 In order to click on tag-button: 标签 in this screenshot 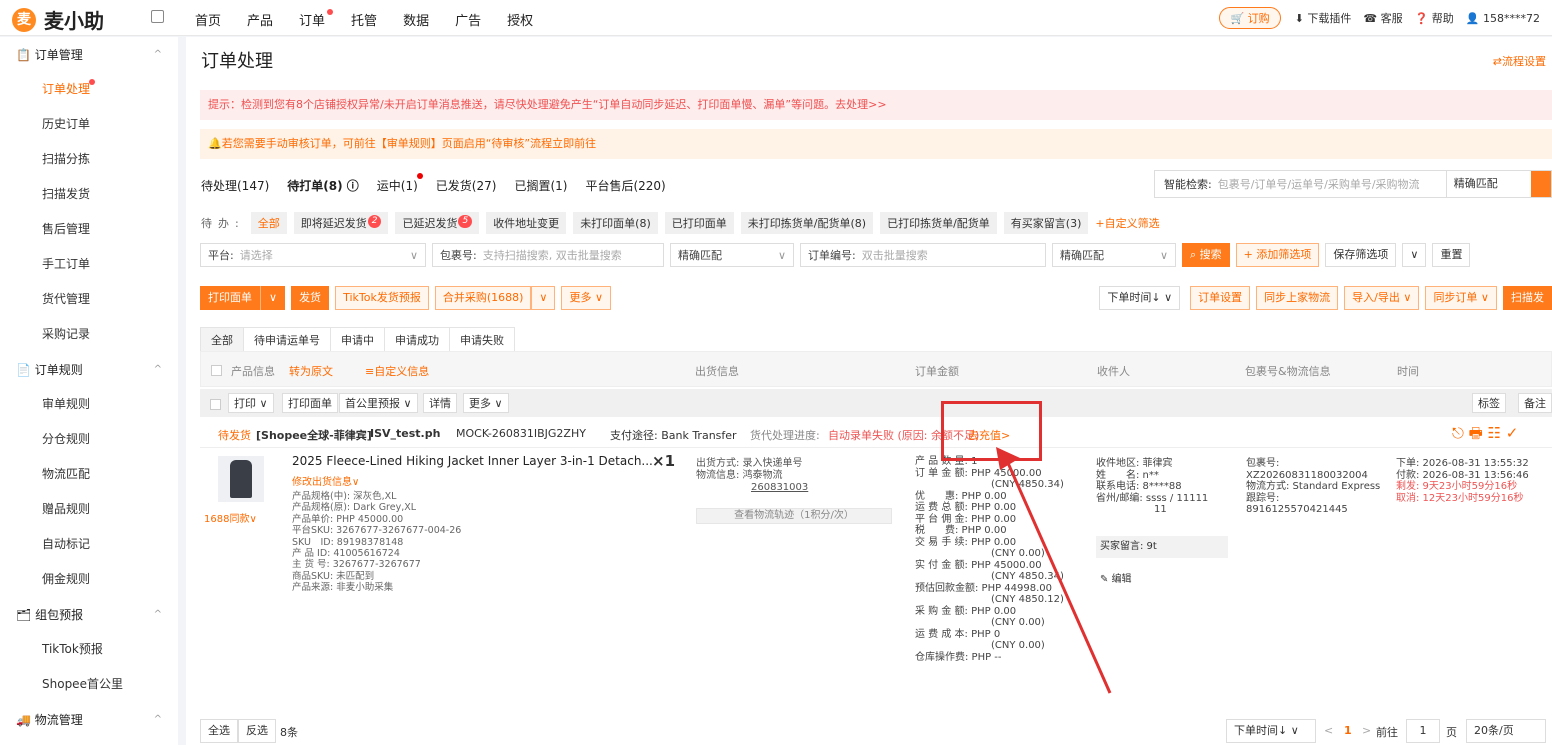, I will do `click(1489, 403)`.